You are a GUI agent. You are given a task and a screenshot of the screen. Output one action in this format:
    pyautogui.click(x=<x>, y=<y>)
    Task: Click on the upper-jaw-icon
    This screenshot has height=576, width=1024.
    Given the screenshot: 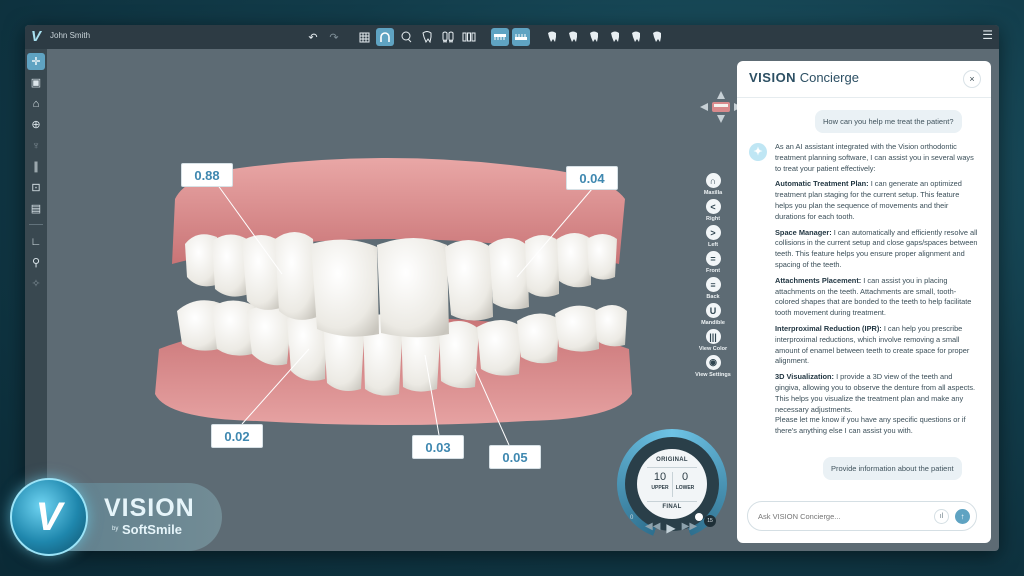 What is the action you would take?
    pyautogui.click(x=500, y=37)
    